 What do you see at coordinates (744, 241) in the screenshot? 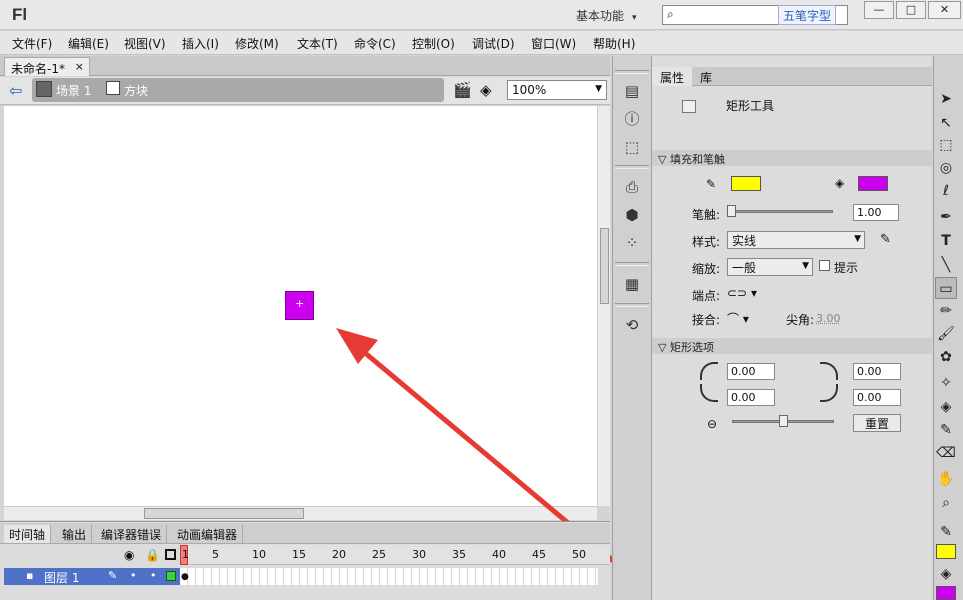
I see `style-value: 实线` at bounding box center [744, 241].